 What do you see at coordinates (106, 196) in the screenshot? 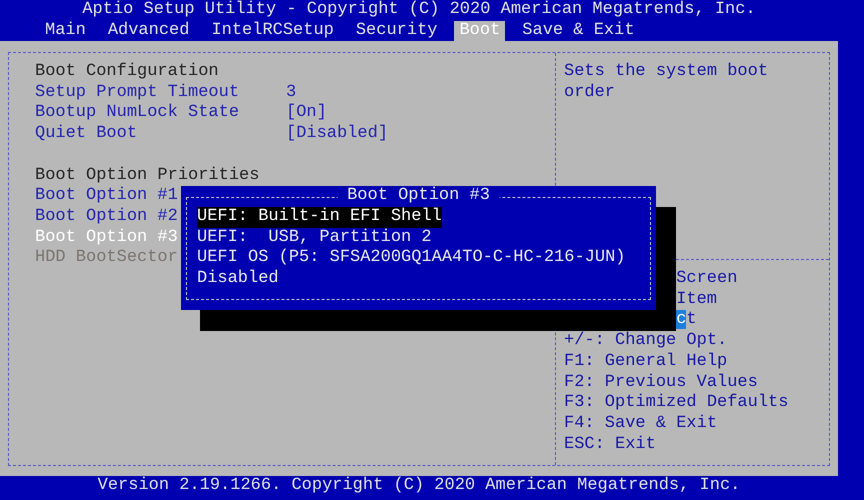
I see `setting-label: Boot Option #1` at bounding box center [106, 196].